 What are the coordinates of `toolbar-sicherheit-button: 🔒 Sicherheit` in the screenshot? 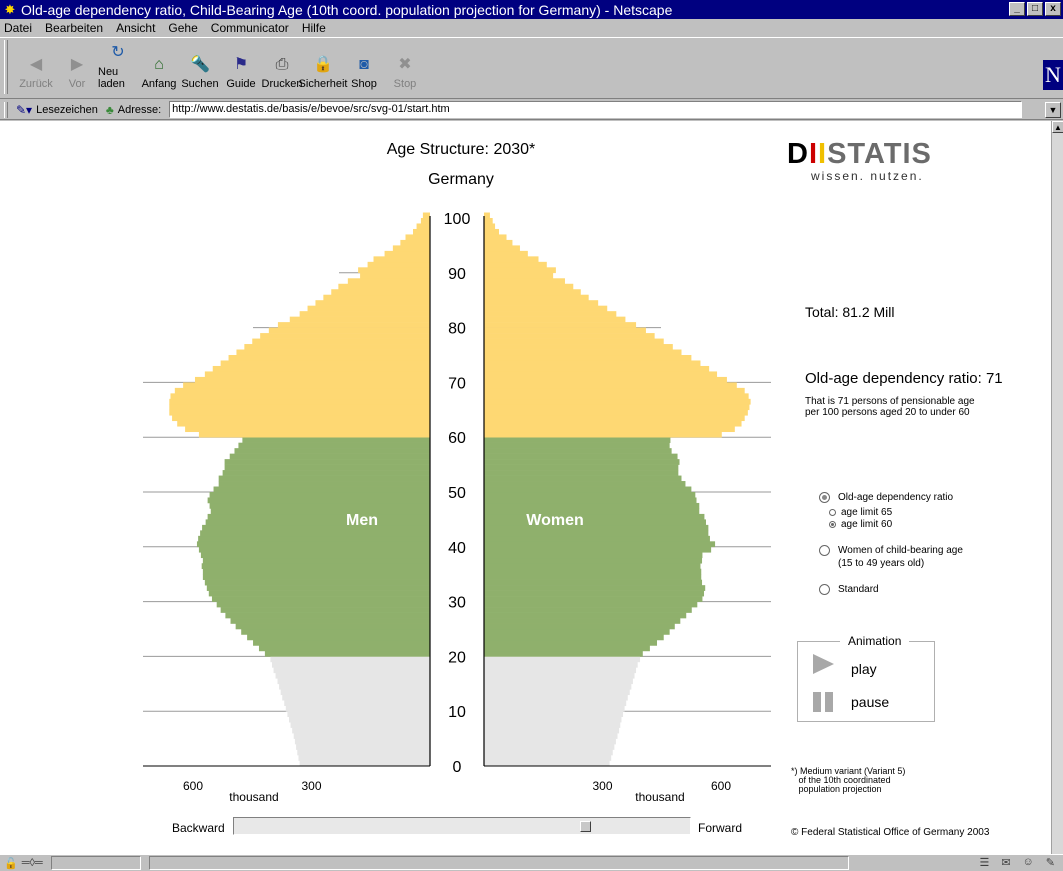 It's located at (323, 66).